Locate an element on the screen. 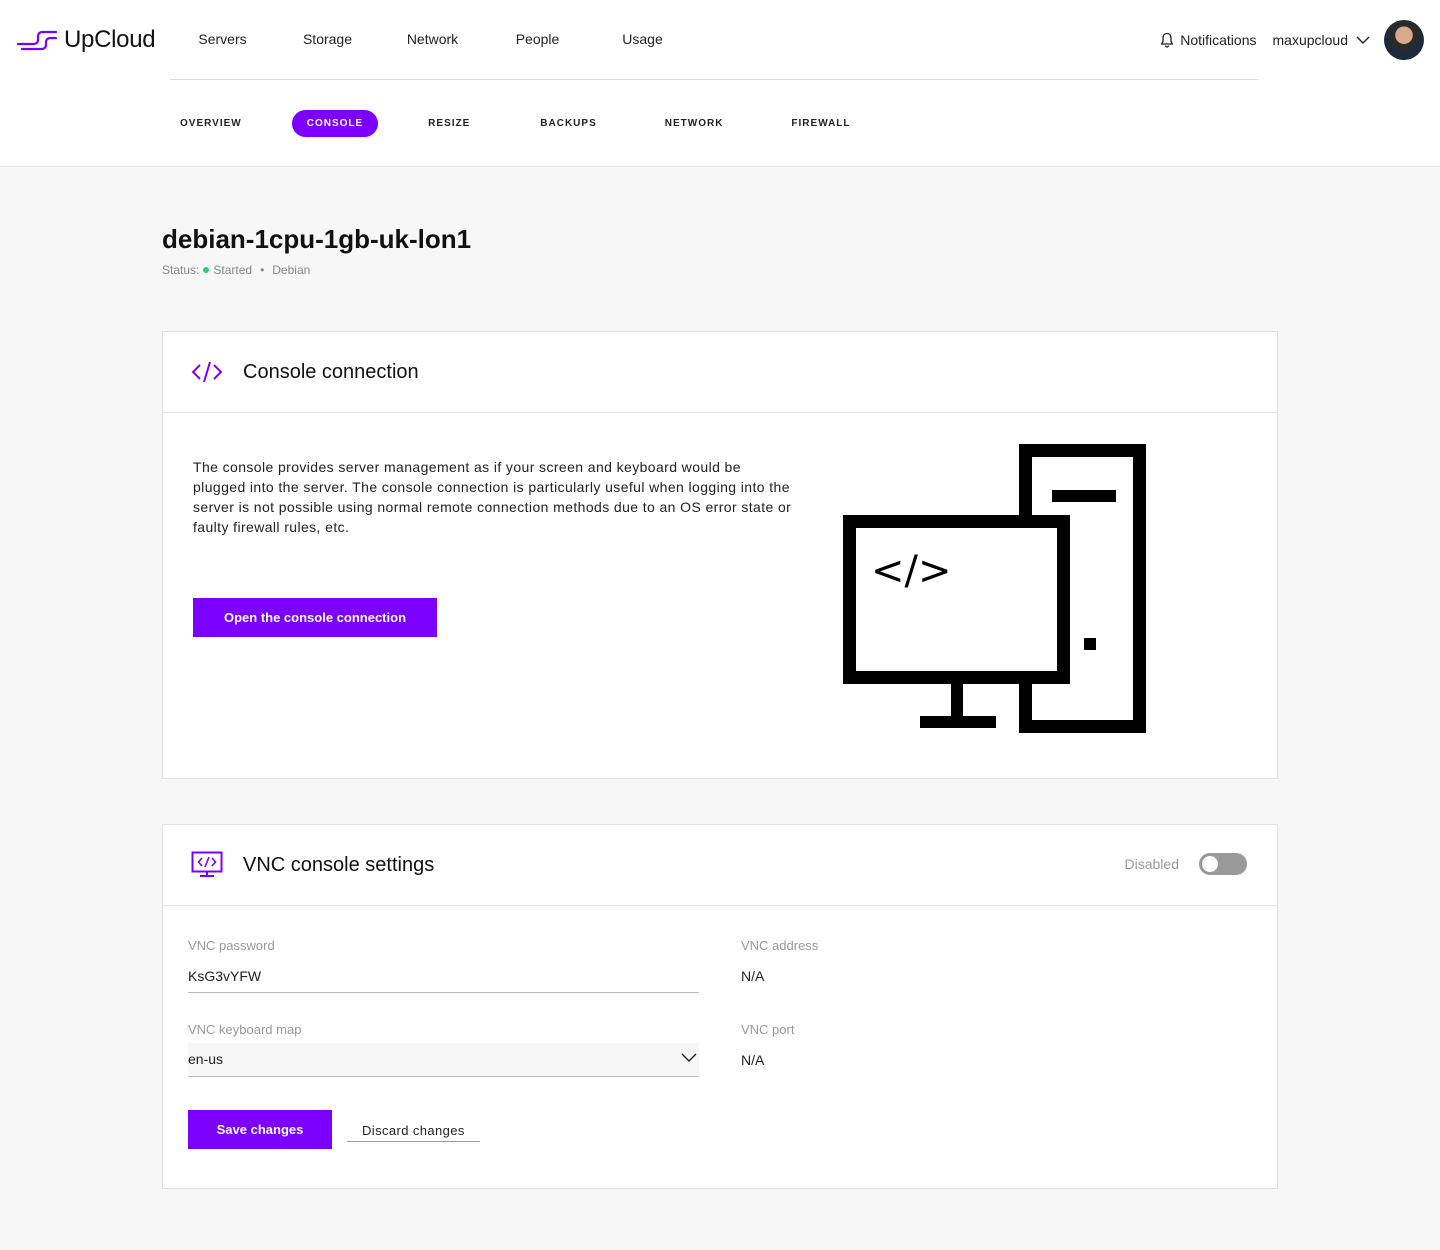 This screenshot has height=1250, width=1440. console-card-header: Console connection is located at coordinates (720, 372).